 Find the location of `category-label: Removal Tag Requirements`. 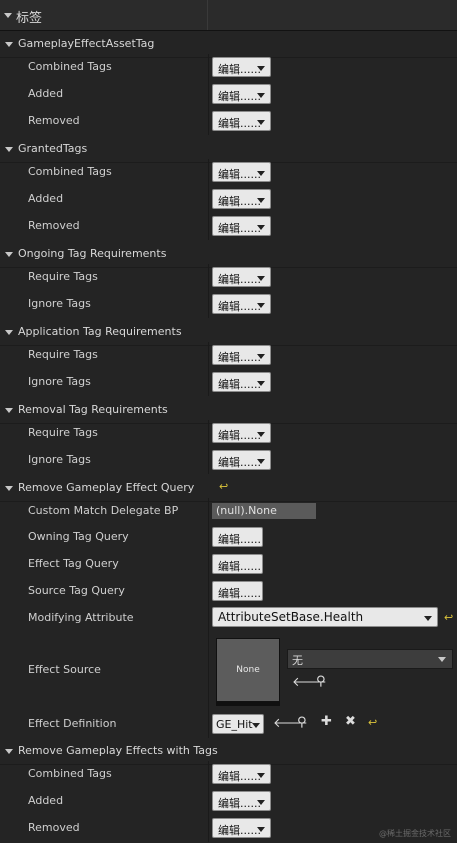

category-label: Removal Tag Requirements is located at coordinates (93, 409).